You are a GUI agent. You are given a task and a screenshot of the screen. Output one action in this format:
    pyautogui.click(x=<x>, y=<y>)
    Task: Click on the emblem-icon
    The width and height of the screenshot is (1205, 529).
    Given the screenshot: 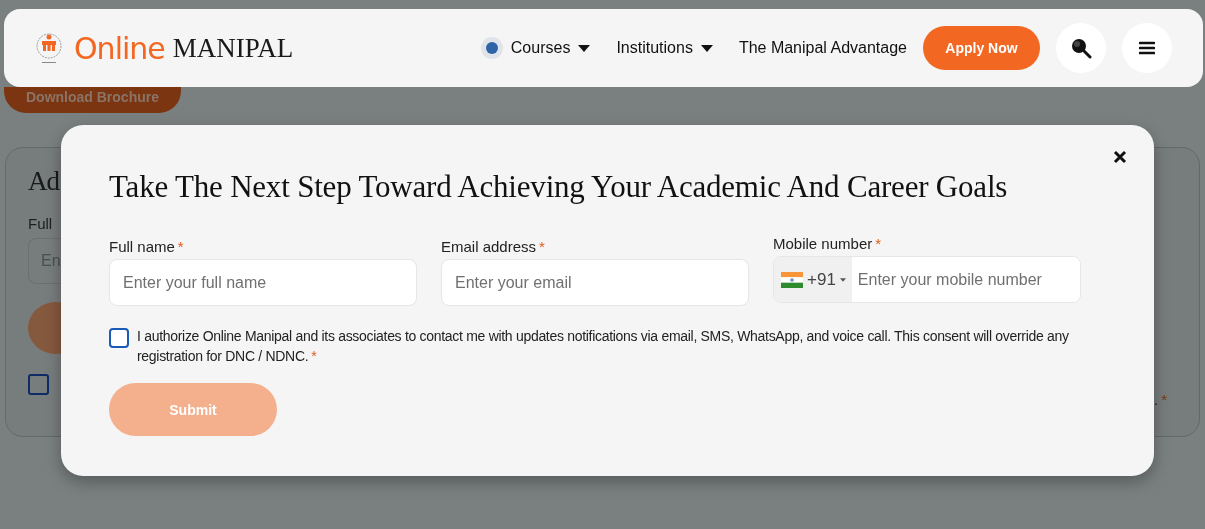 What is the action you would take?
    pyautogui.click(x=49, y=48)
    